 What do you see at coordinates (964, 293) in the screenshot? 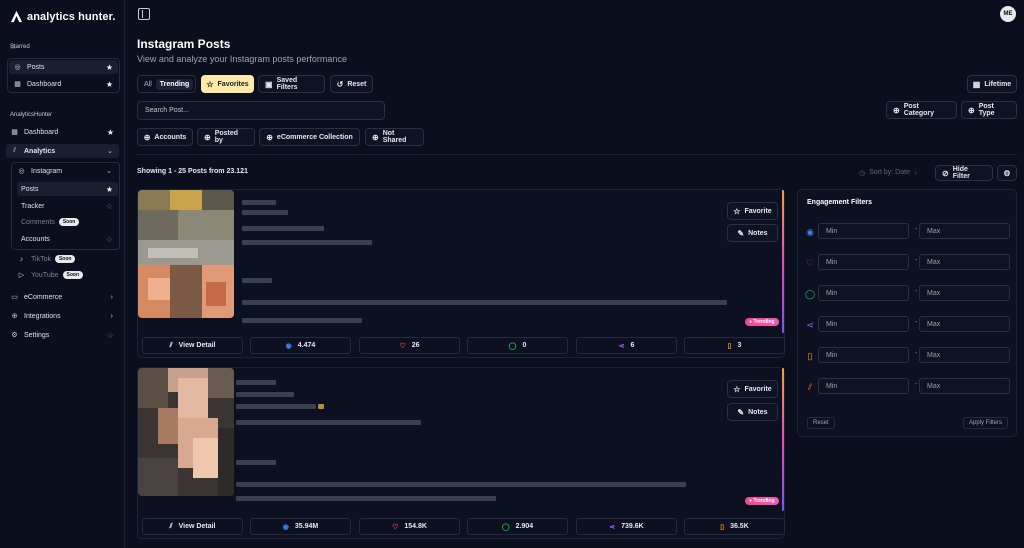
I see `comments-max-input: Max` at bounding box center [964, 293].